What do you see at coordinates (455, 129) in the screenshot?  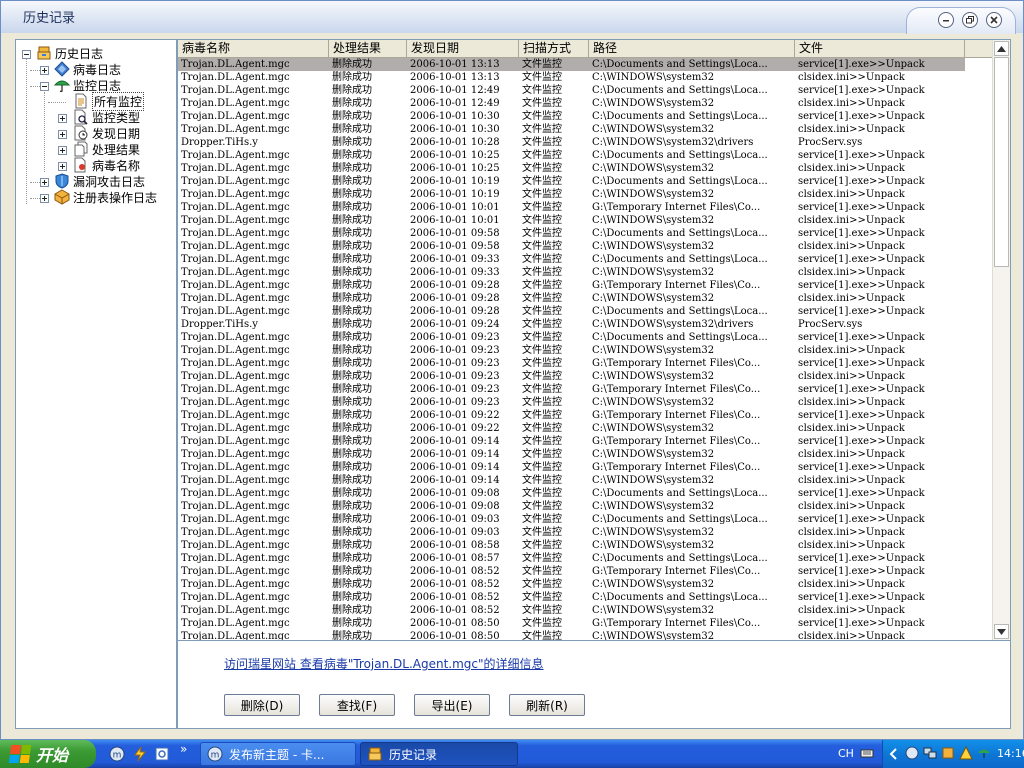 I see `table-cell: 2006-10-01 10:30` at bounding box center [455, 129].